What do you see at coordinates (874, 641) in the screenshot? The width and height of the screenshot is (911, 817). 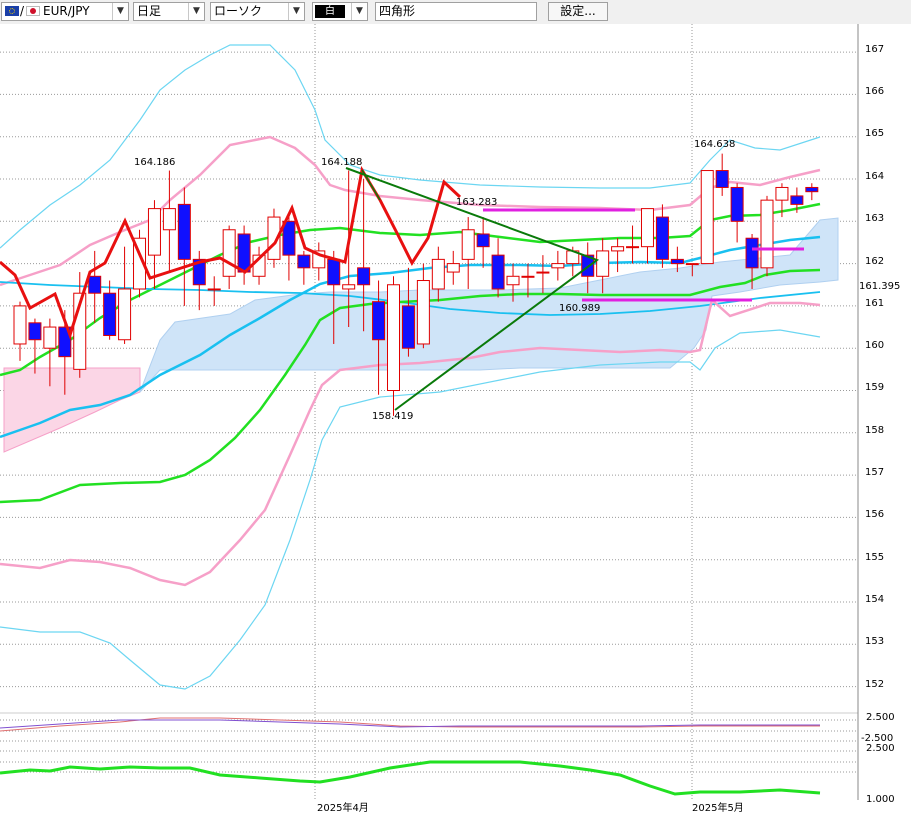 I see `y-tick-label: 153` at bounding box center [874, 641].